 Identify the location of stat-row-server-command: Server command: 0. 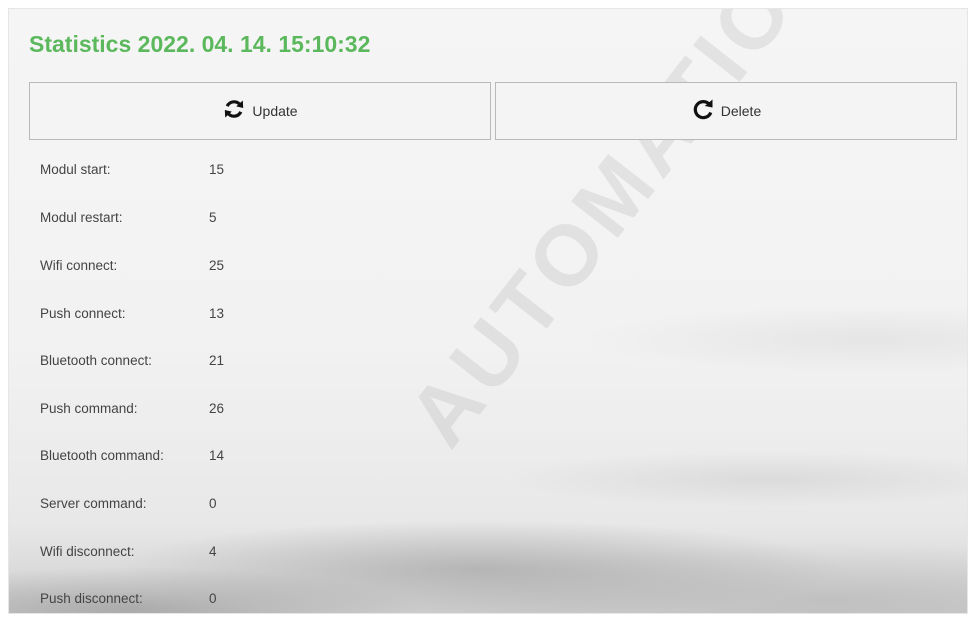
(170, 505).